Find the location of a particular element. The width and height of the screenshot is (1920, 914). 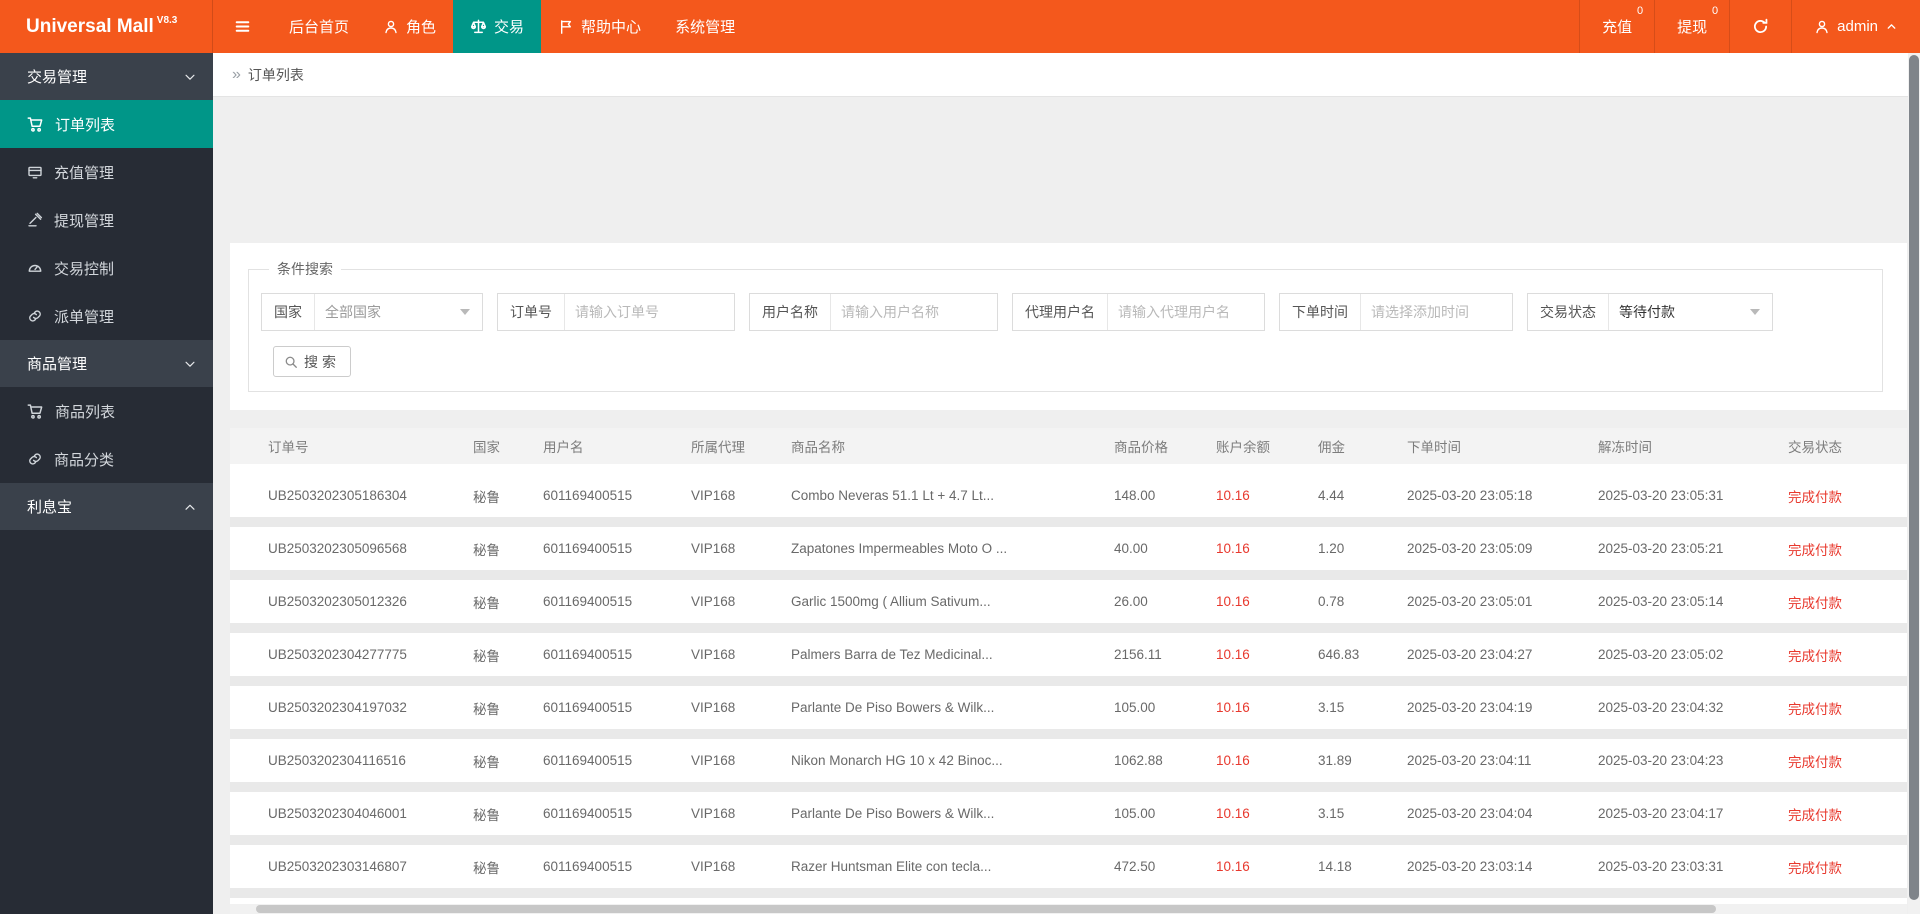

search-icon is located at coordinates (291, 362).